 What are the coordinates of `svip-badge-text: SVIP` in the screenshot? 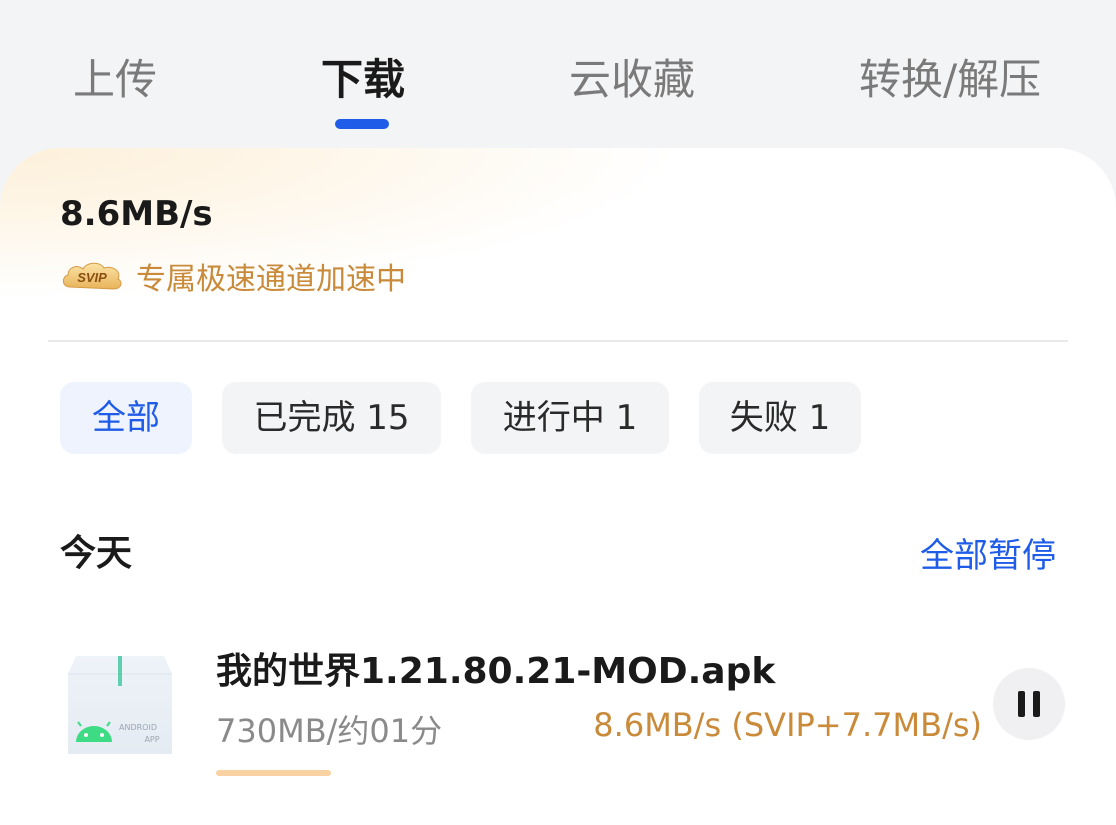 It's located at (92, 277).